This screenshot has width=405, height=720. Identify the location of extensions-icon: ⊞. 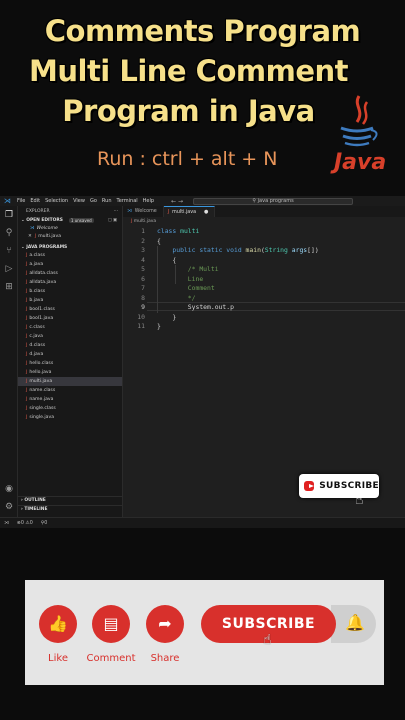
(9, 287).